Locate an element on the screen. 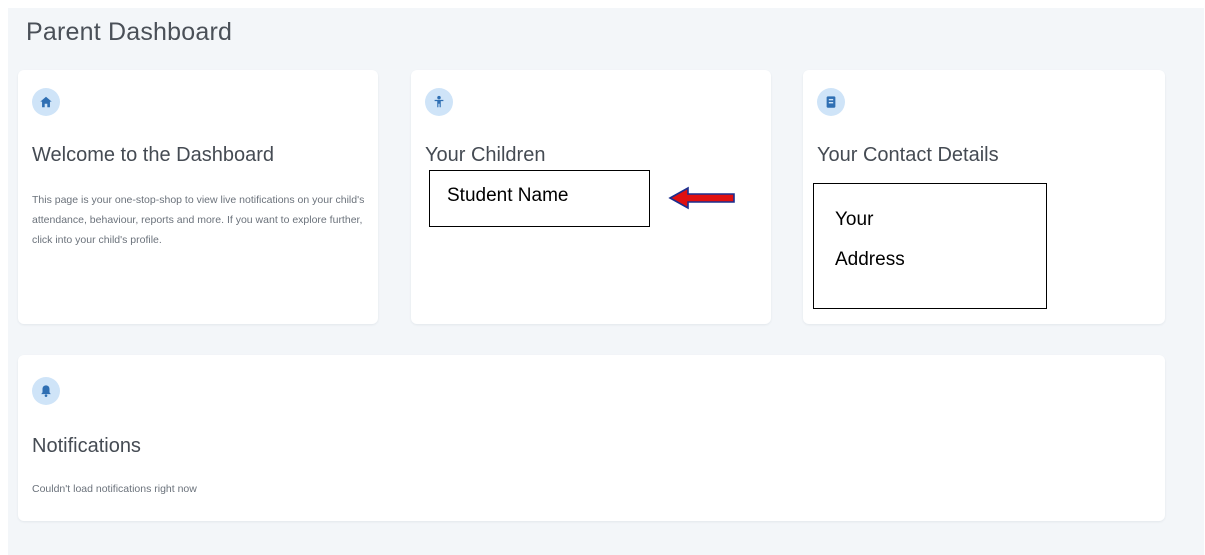 This screenshot has width=1205, height=555. notifications-status-text: Couldn't load notifications right now is located at coordinates (114, 489).